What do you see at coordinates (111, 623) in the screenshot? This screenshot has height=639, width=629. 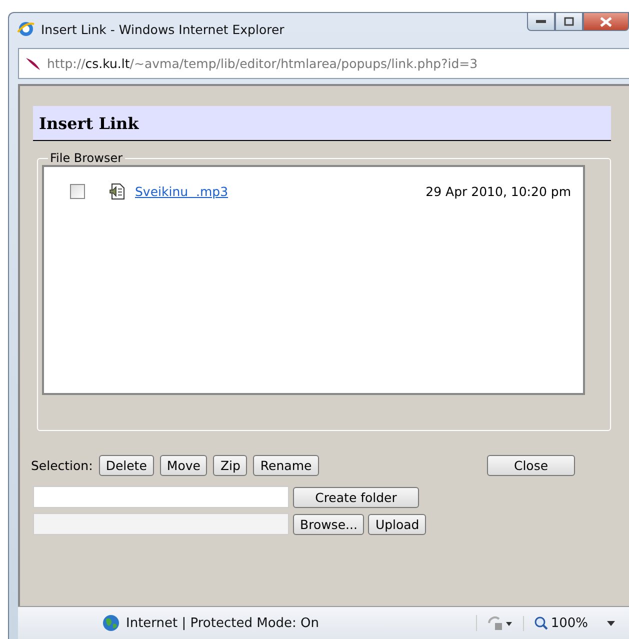 I see `globe-icon` at bounding box center [111, 623].